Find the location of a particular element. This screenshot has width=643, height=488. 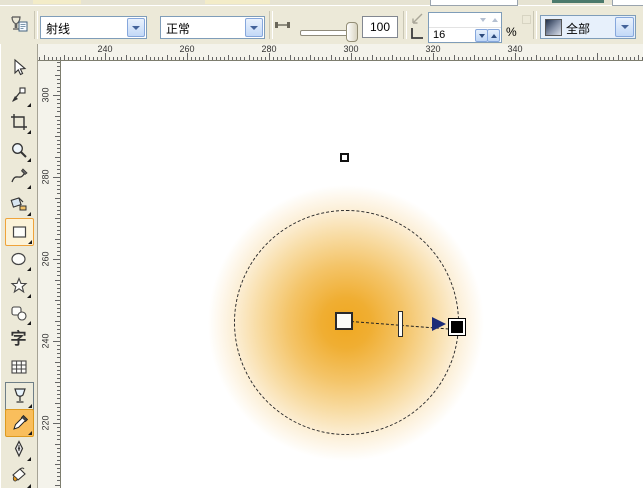

transparency-type-value: 射线 is located at coordinates (58, 29).